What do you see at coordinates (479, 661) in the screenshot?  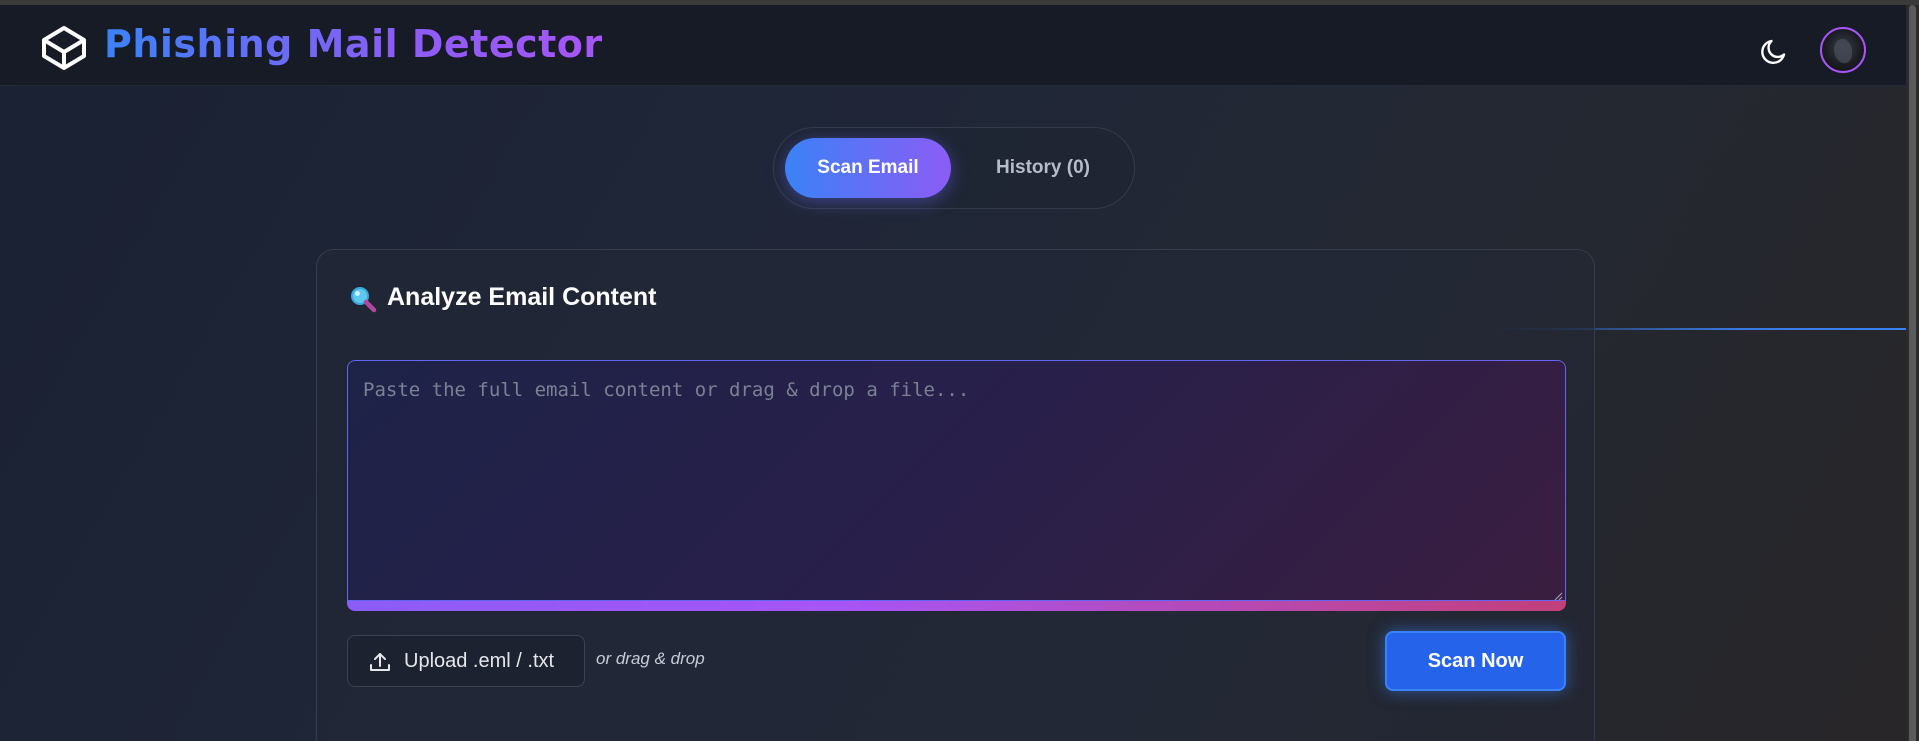 I see `upload-button-label: Upload .eml / .txt` at bounding box center [479, 661].